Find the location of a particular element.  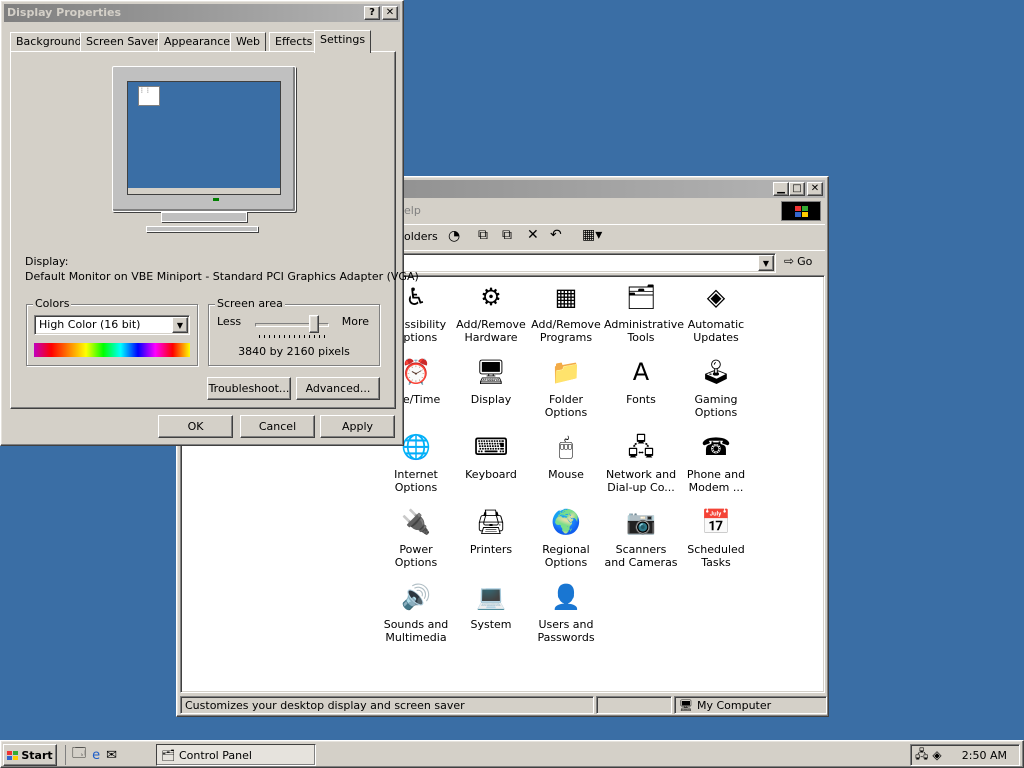

users-icon: 👤 is located at coordinates (566, 597).